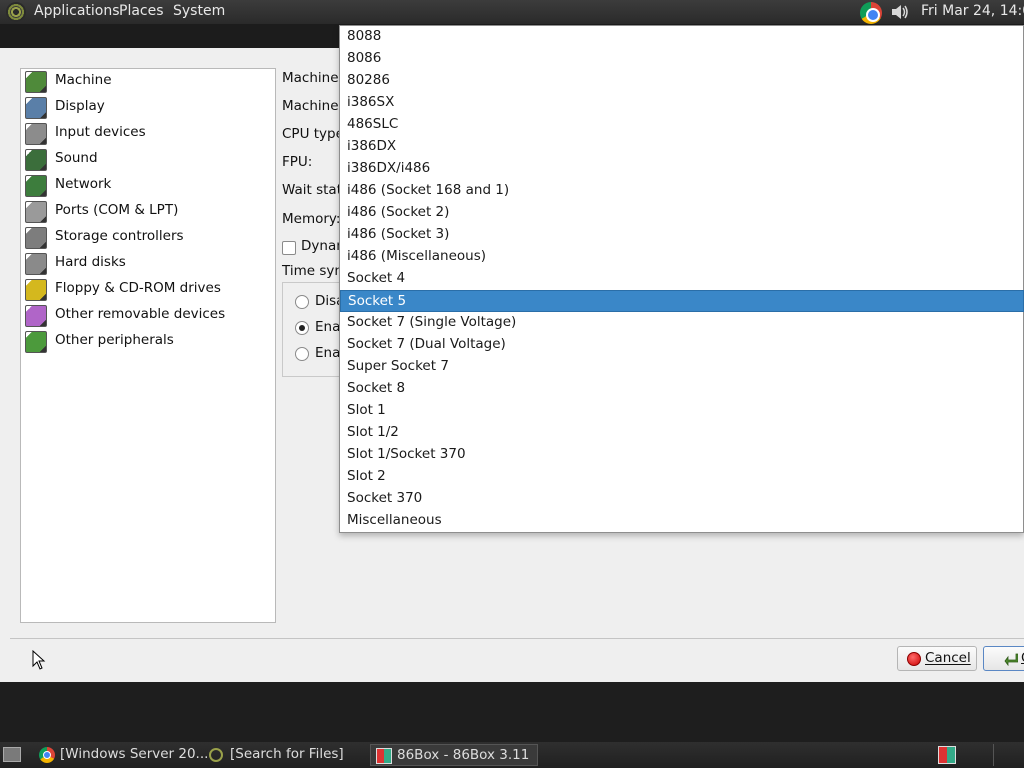  I want to click on display-icon, so click(36, 108).